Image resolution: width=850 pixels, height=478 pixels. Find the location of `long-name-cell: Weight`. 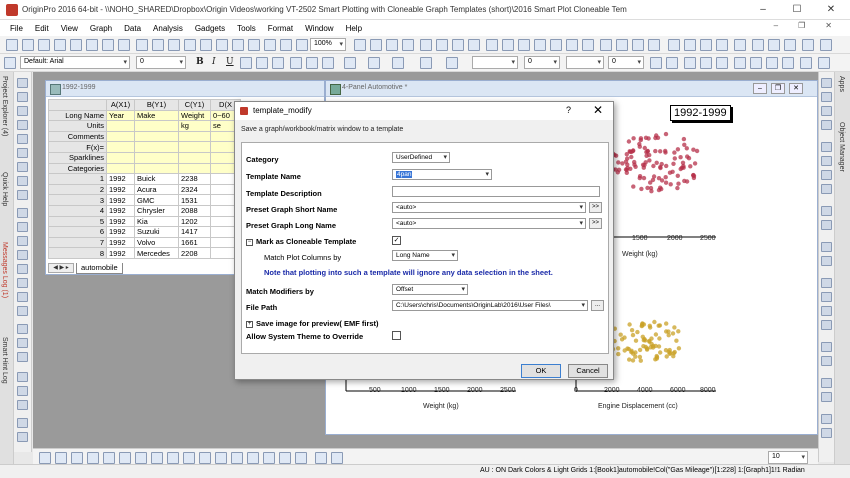

long-name-cell: Weight is located at coordinates (194, 115).